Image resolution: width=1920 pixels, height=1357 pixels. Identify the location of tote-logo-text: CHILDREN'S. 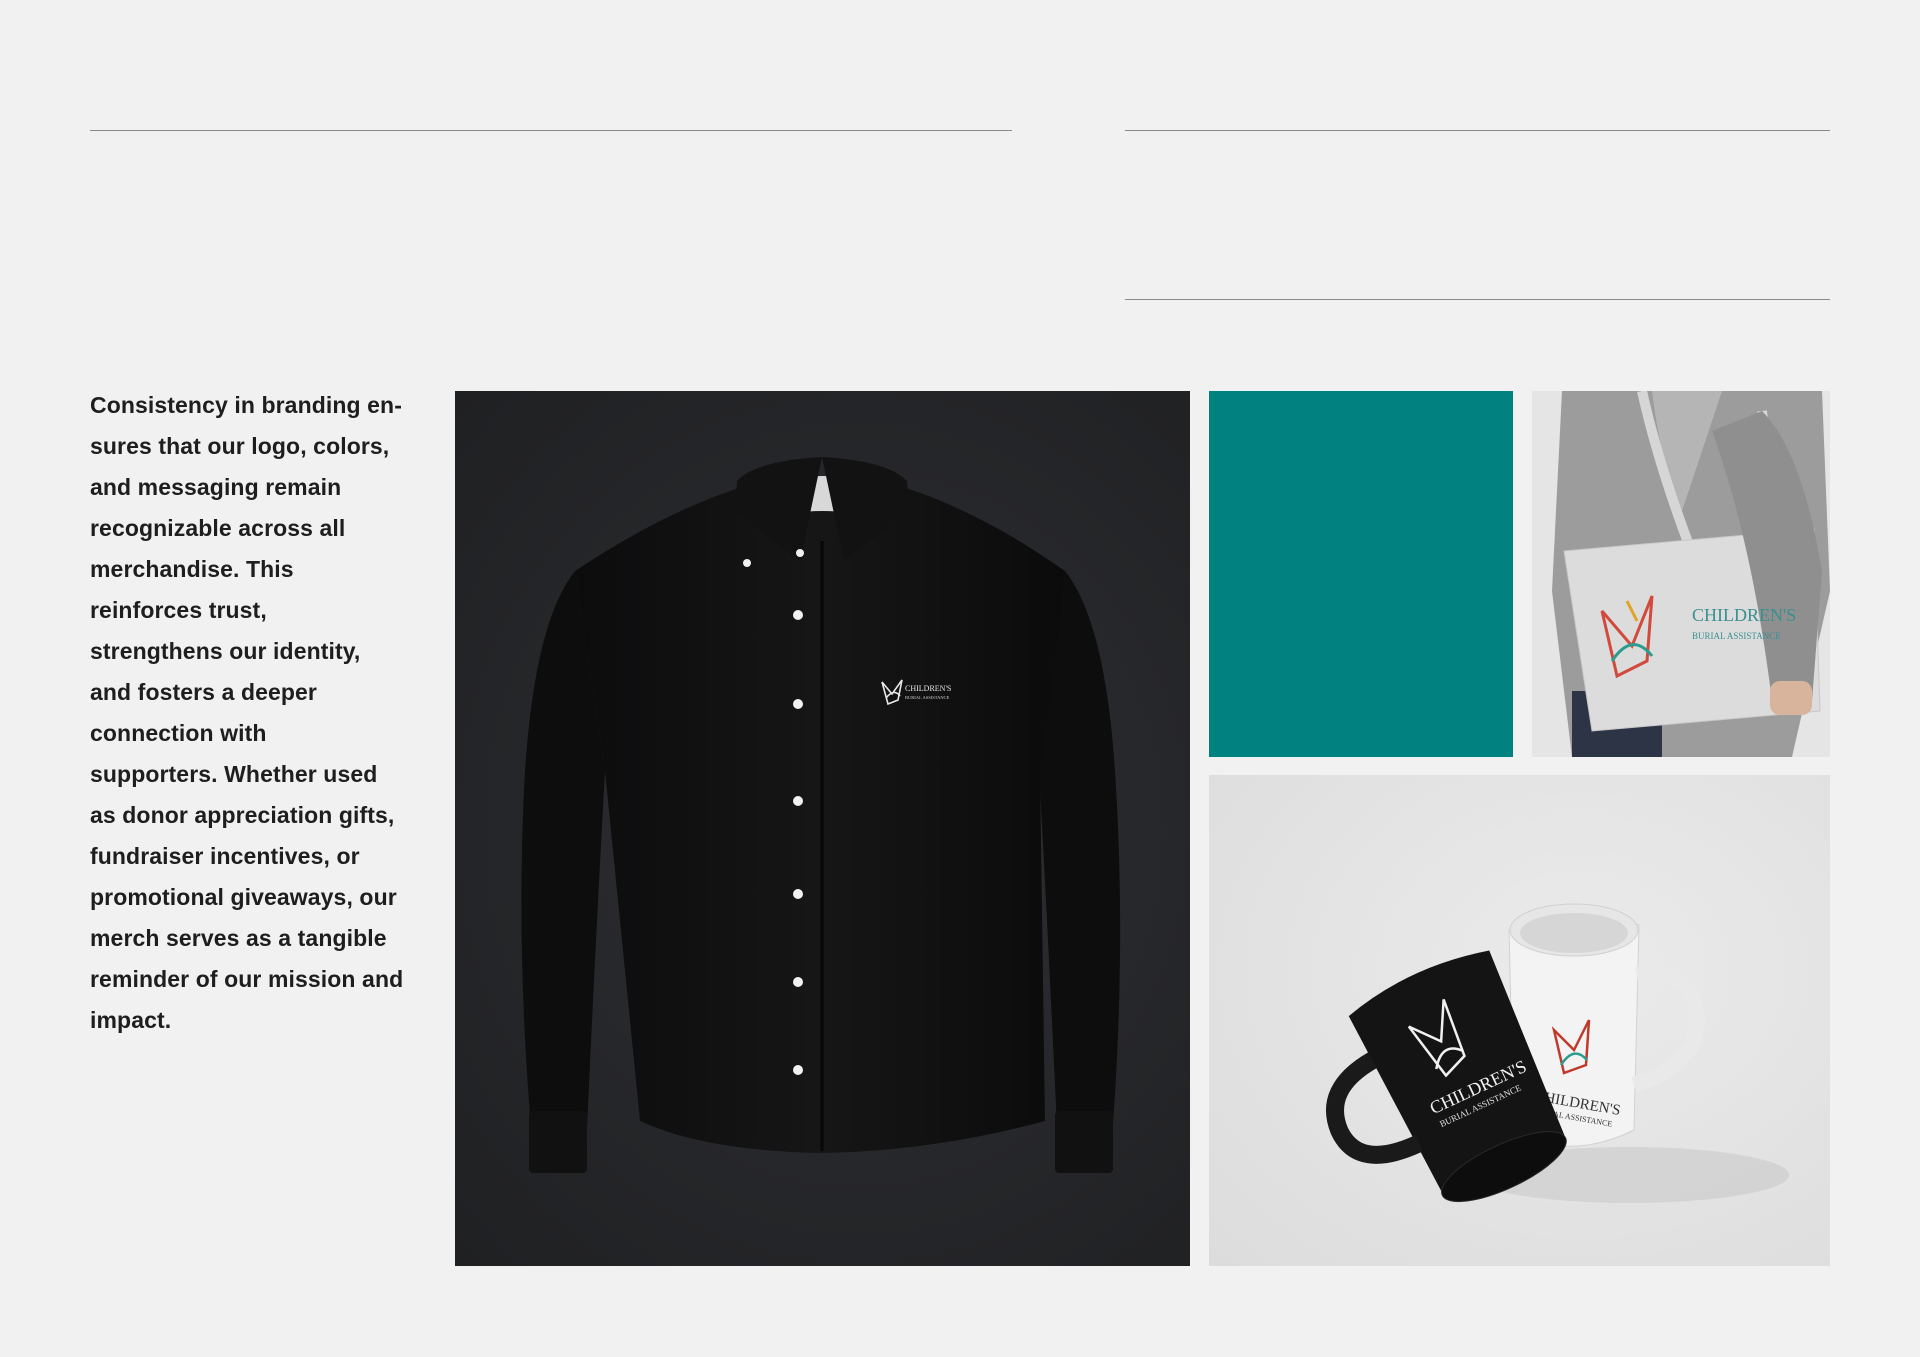
(1744, 615).